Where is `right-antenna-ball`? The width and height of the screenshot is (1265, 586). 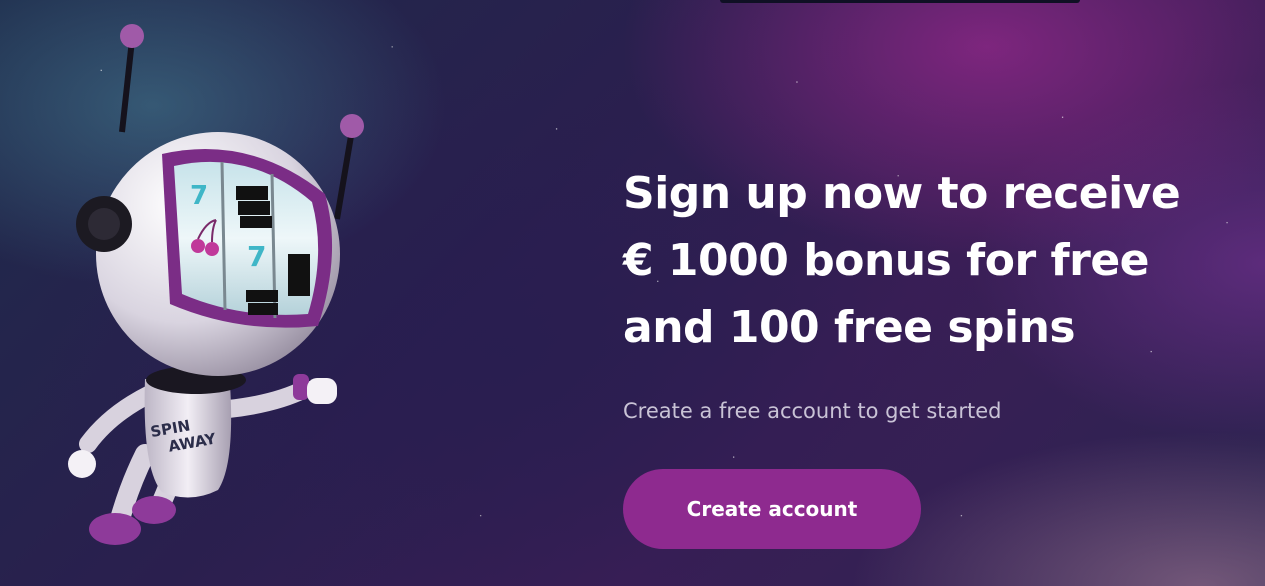
right-antenna-ball is located at coordinates (352, 126).